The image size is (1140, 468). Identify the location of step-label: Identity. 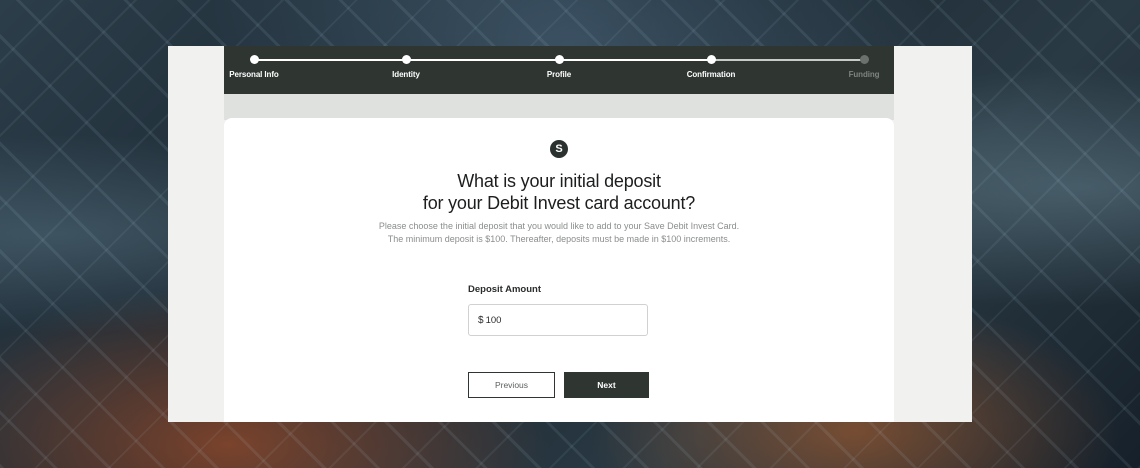
(406, 74).